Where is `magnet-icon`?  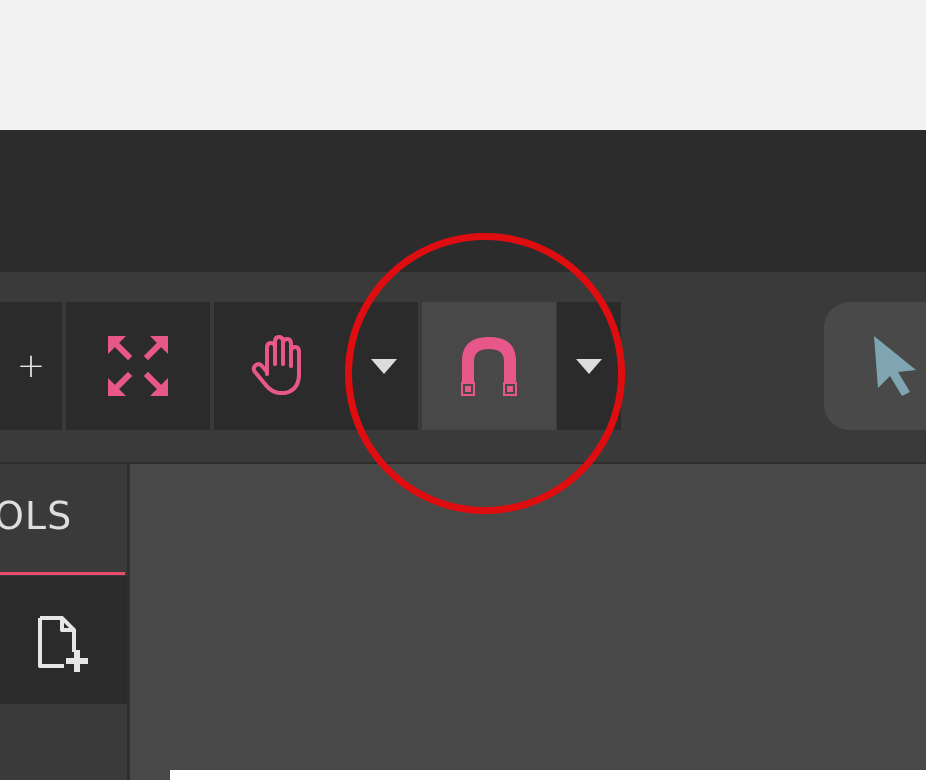 magnet-icon is located at coordinates (489, 366).